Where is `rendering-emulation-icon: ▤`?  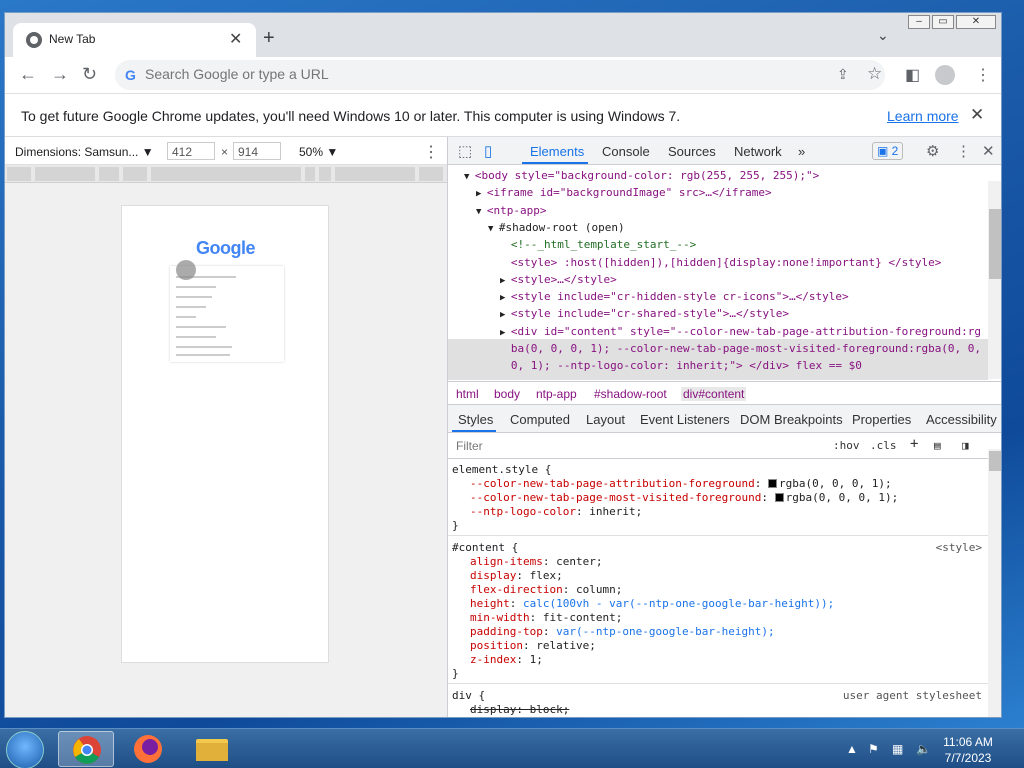 rendering-emulation-icon: ▤ is located at coordinates (937, 445).